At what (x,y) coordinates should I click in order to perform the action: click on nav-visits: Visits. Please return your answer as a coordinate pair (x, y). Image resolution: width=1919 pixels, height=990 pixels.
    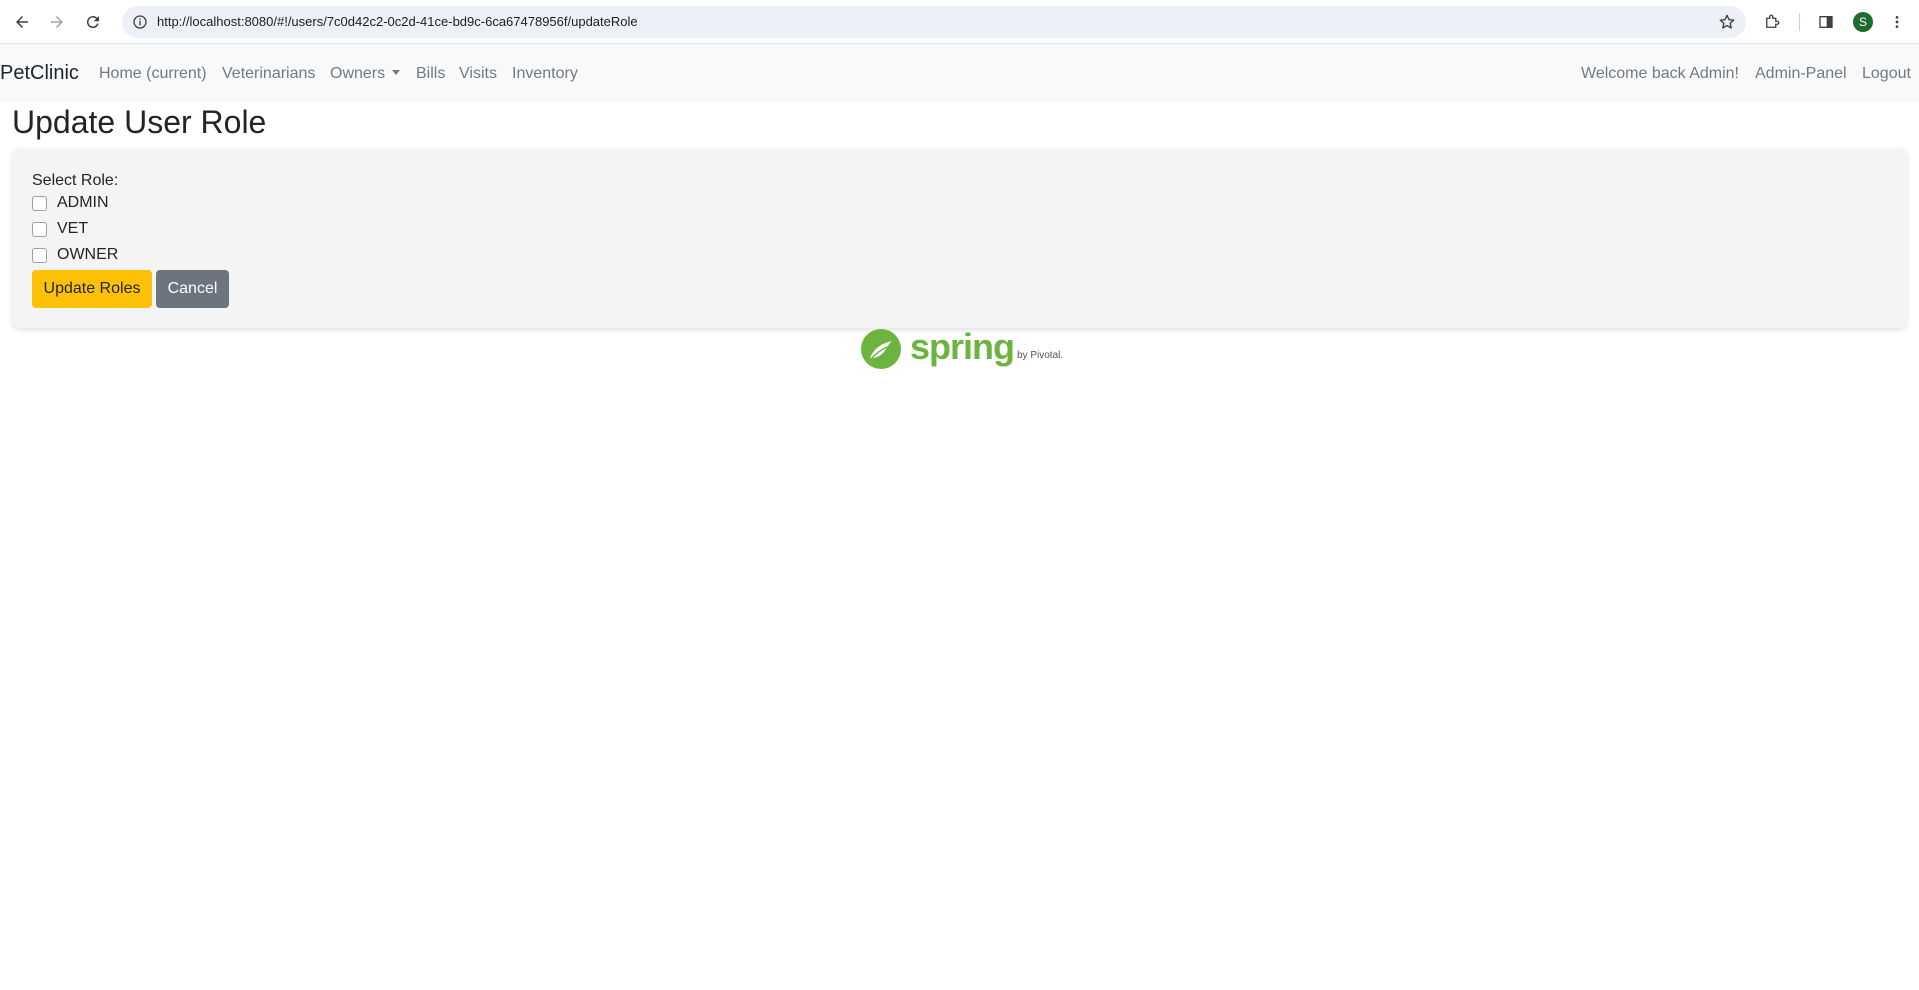
    Looking at the image, I should click on (478, 74).